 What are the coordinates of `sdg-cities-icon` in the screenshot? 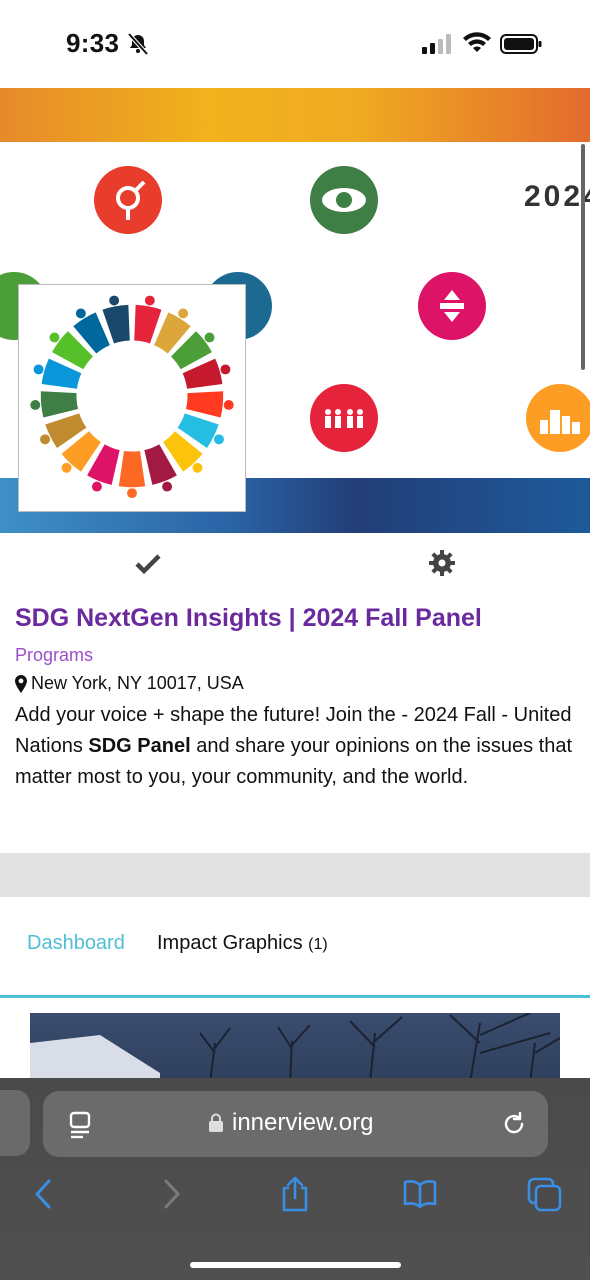 It's located at (558, 418).